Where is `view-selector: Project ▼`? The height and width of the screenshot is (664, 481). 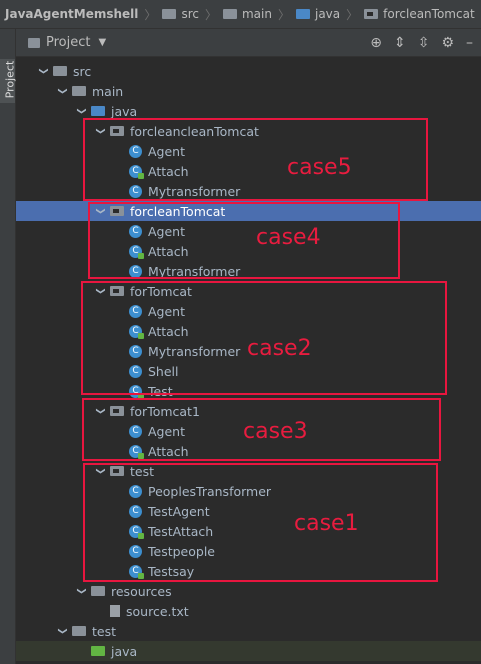 view-selector: Project ▼ is located at coordinates (61, 42).